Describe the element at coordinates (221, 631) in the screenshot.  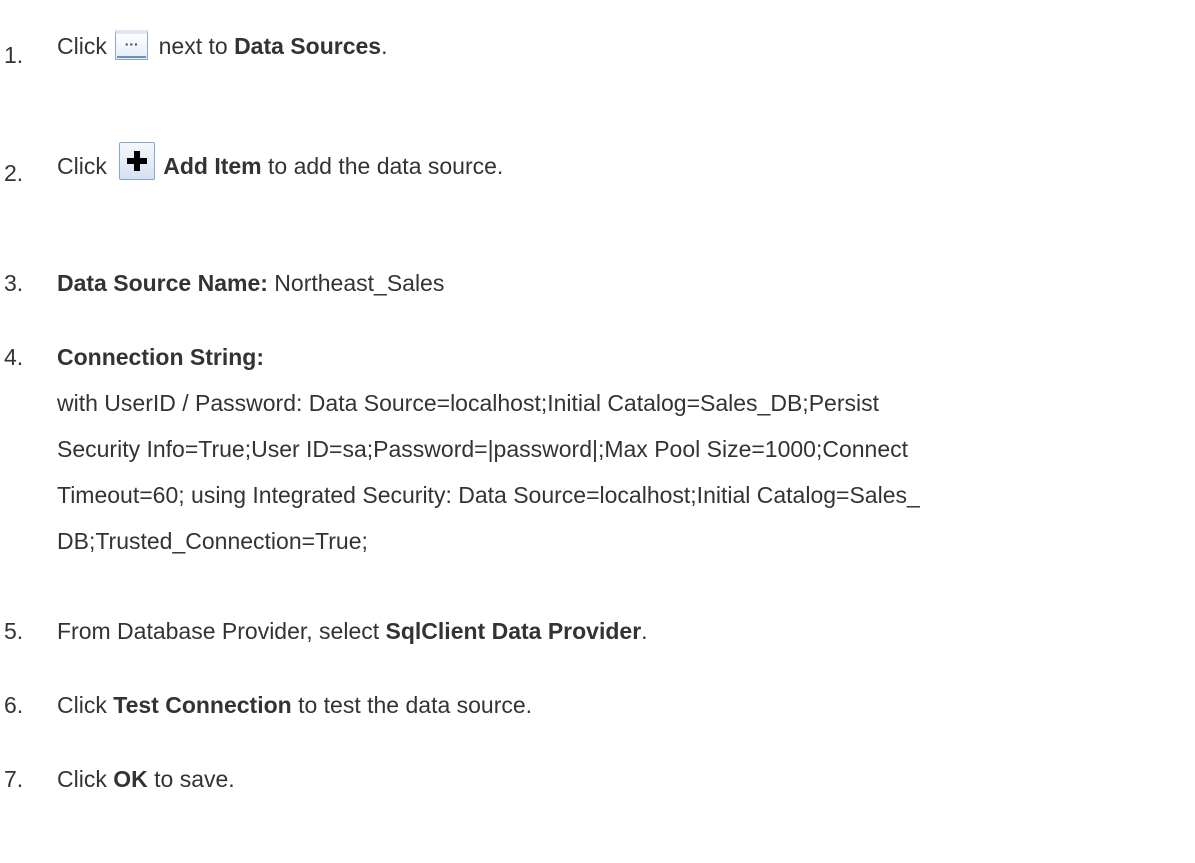
I see `step-text-pre: From Database Provider, select` at that location.